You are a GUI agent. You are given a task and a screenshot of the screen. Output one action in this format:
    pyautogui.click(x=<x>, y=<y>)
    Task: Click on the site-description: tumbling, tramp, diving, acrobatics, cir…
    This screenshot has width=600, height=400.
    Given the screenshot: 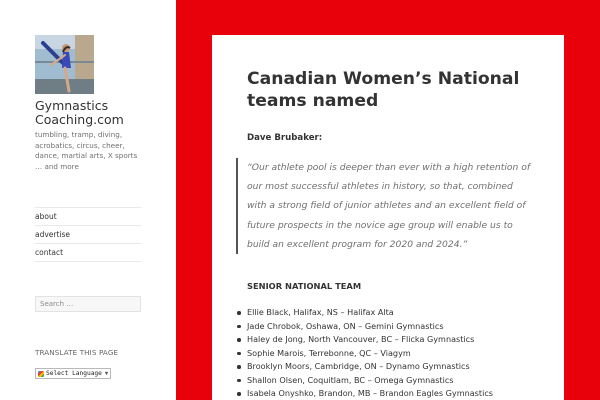 What is the action you would take?
    pyautogui.click(x=86, y=150)
    